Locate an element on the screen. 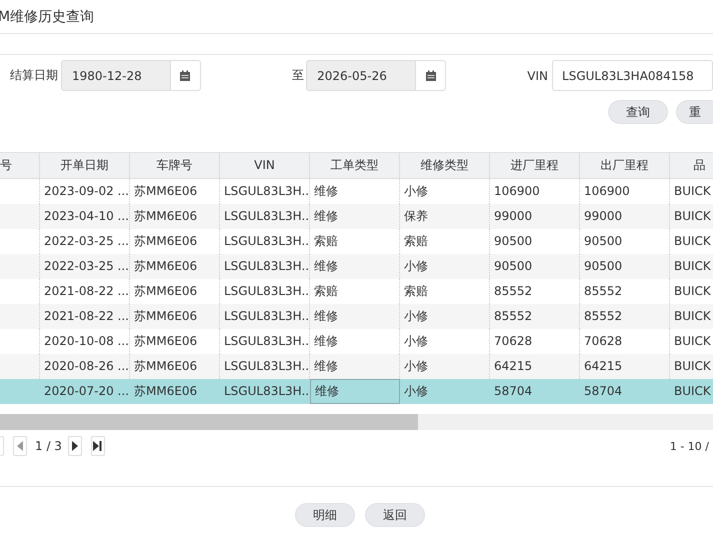 The image size is (713, 535). table-row: 2023-04-10 ... 苏MM6E06 LSGUL83L3H...维修 保养 99000 99000 BUICK is located at coordinates (356, 216).